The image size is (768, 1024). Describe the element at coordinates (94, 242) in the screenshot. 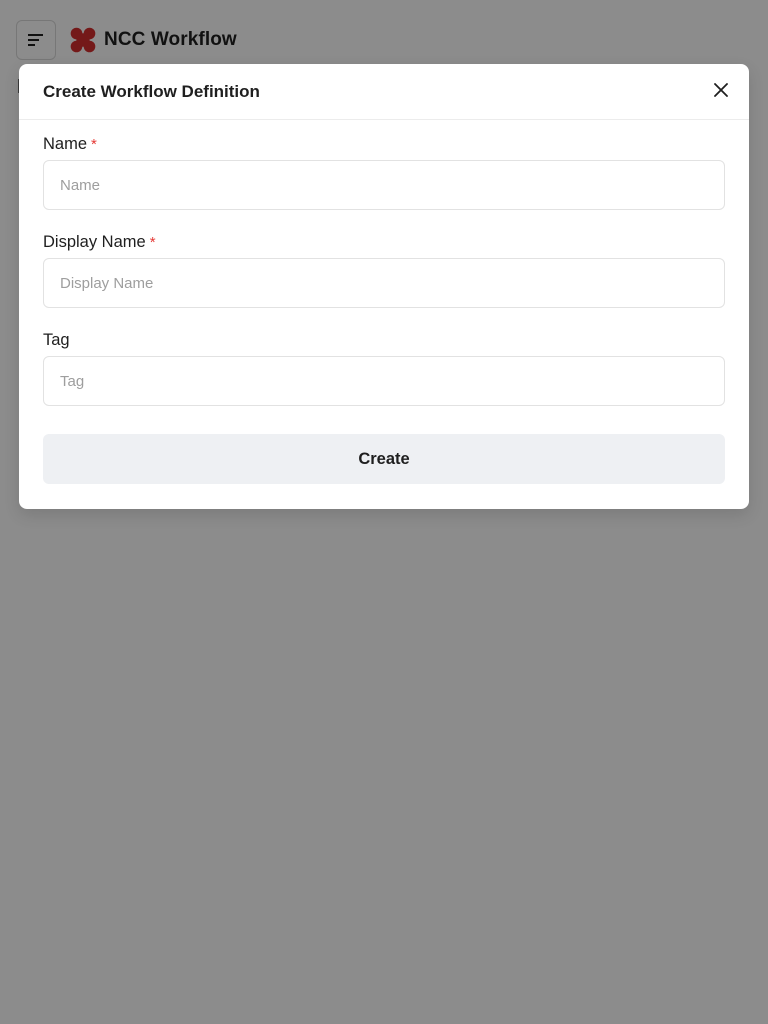

I see `display-name-label-text: Display Name` at that location.